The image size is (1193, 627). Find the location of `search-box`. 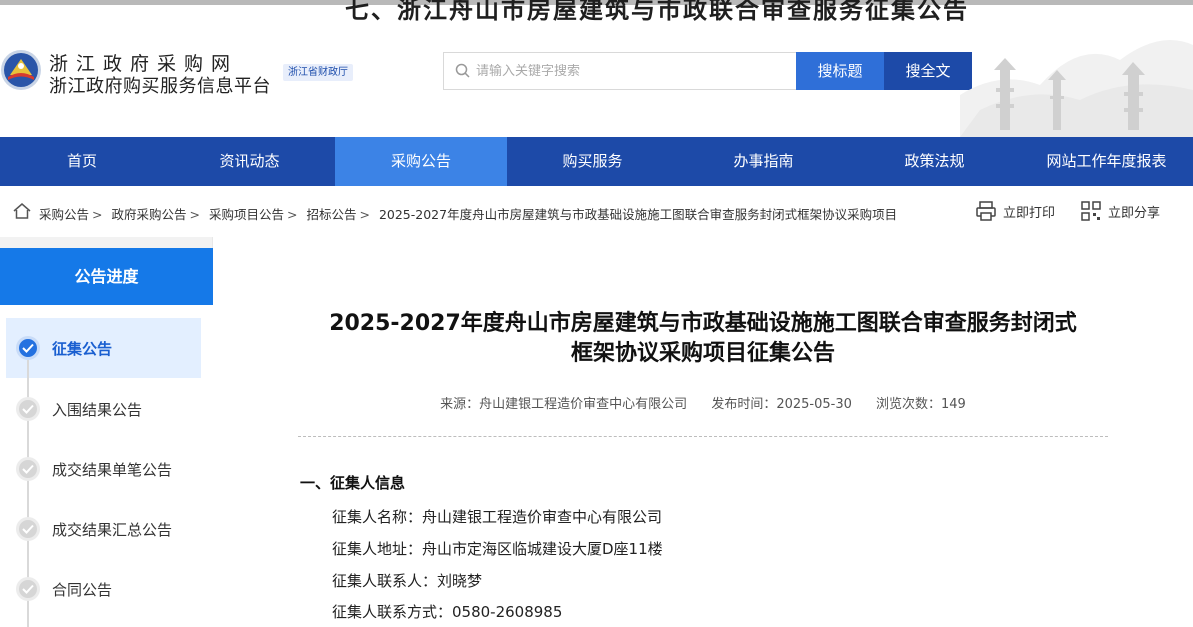

search-box is located at coordinates (619, 71).